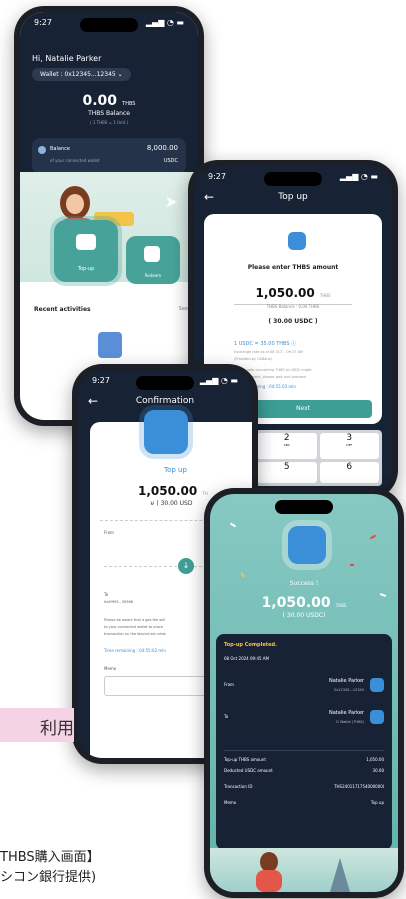 The width and height of the screenshot is (406, 899). Describe the element at coordinates (325, 295) in the screenshot. I see `amount-unit: THBS` at that location.